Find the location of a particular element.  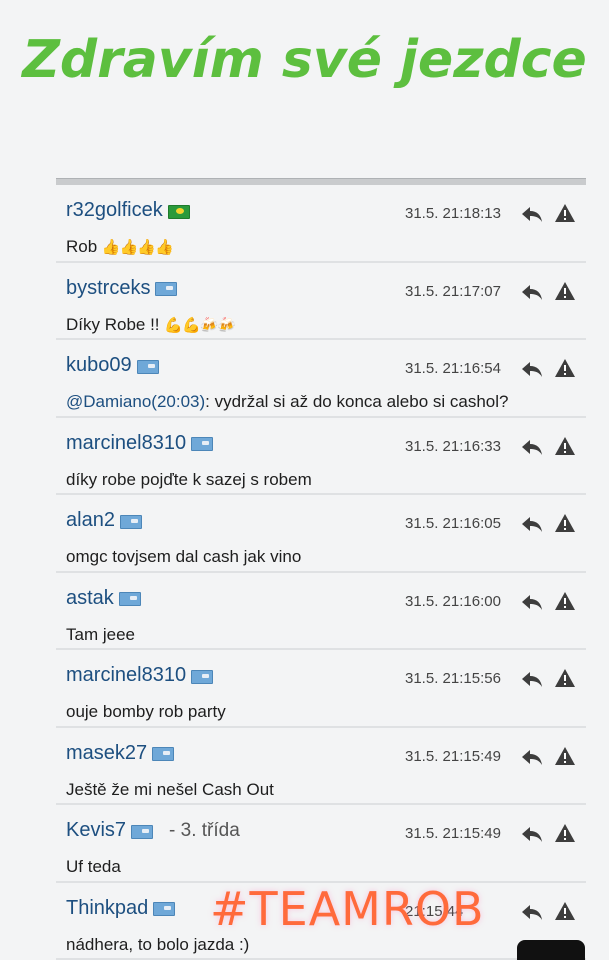

comment-timestamp: 31.5. 21:15:56 is located at coordinates (453, 678).